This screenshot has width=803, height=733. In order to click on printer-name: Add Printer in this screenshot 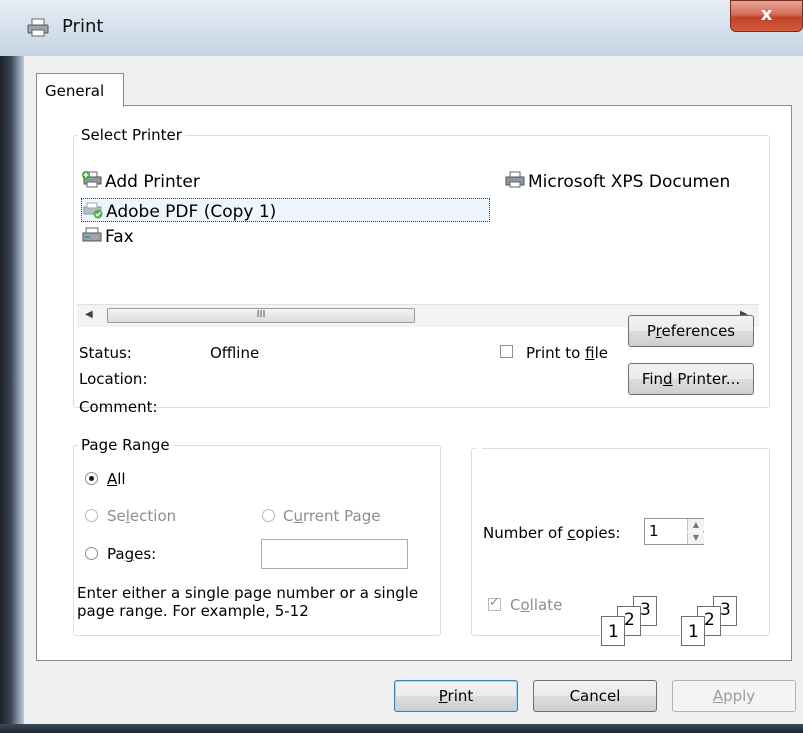, I will do `click(152, 182)`.